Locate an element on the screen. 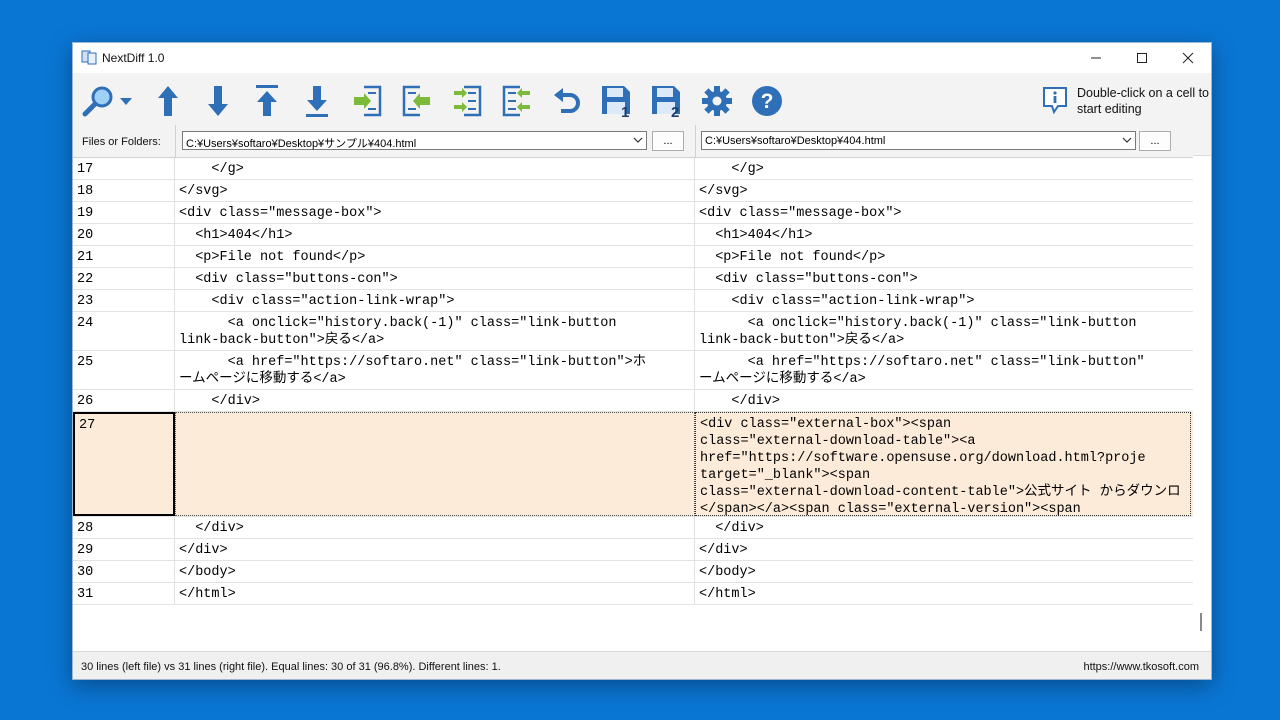 The width and height of the screenshot is (1280, 720). save-right-button: 2 is located at coordinates (667, 101).